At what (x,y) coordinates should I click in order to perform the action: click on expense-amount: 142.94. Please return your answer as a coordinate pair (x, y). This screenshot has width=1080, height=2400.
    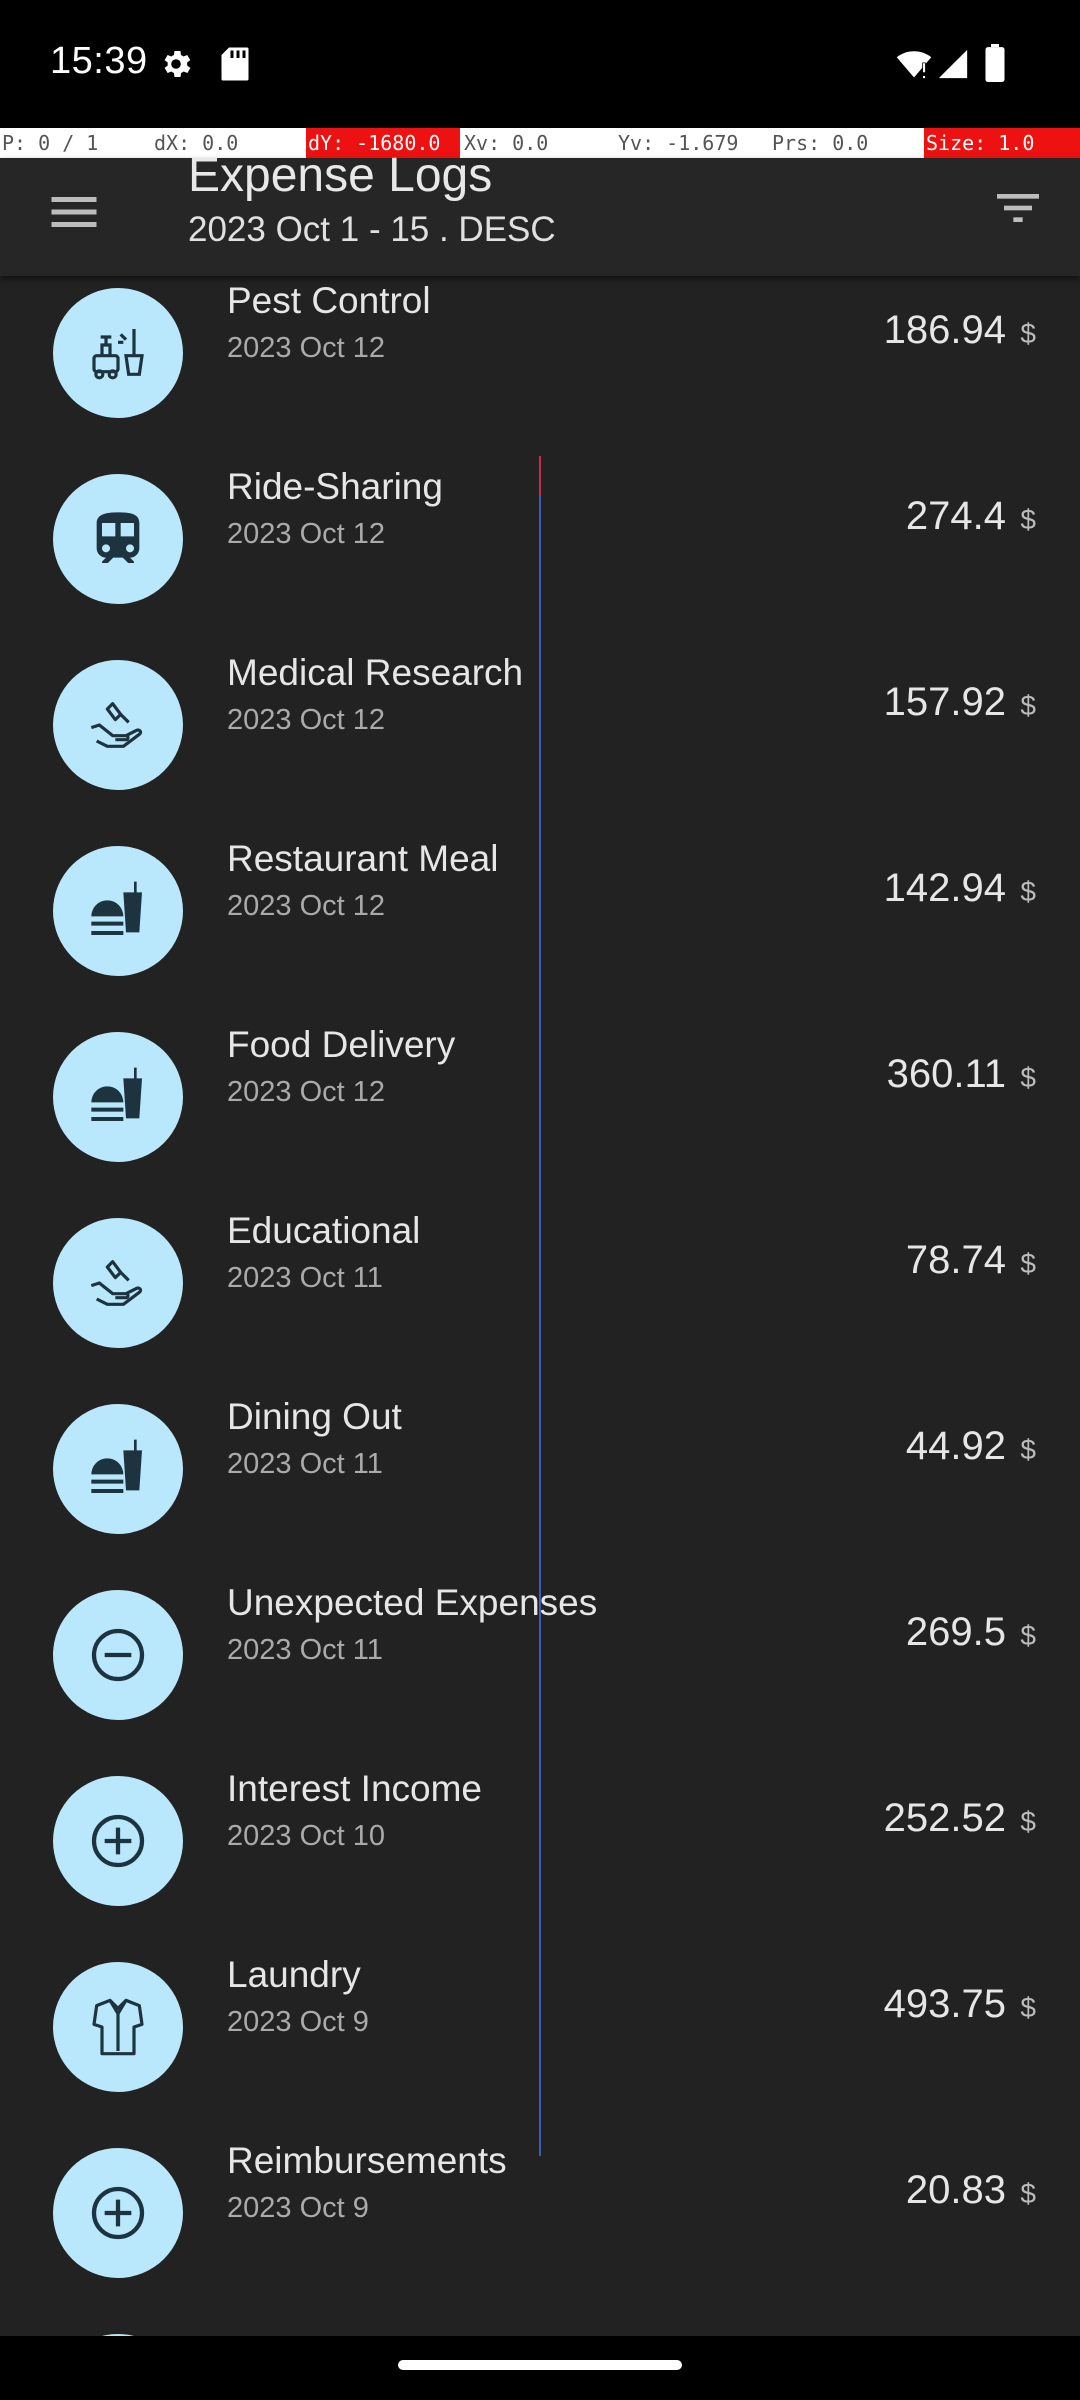
    Looking at the image, I should click on (944, 888).